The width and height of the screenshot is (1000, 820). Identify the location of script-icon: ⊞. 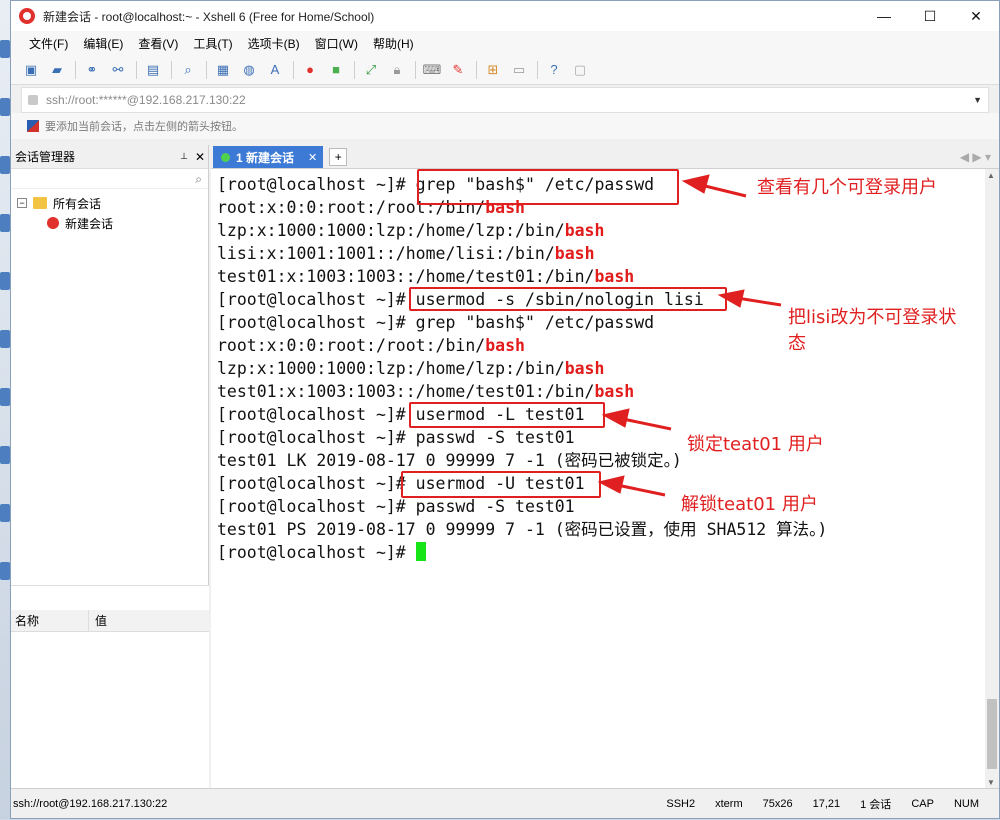
(493, 70).